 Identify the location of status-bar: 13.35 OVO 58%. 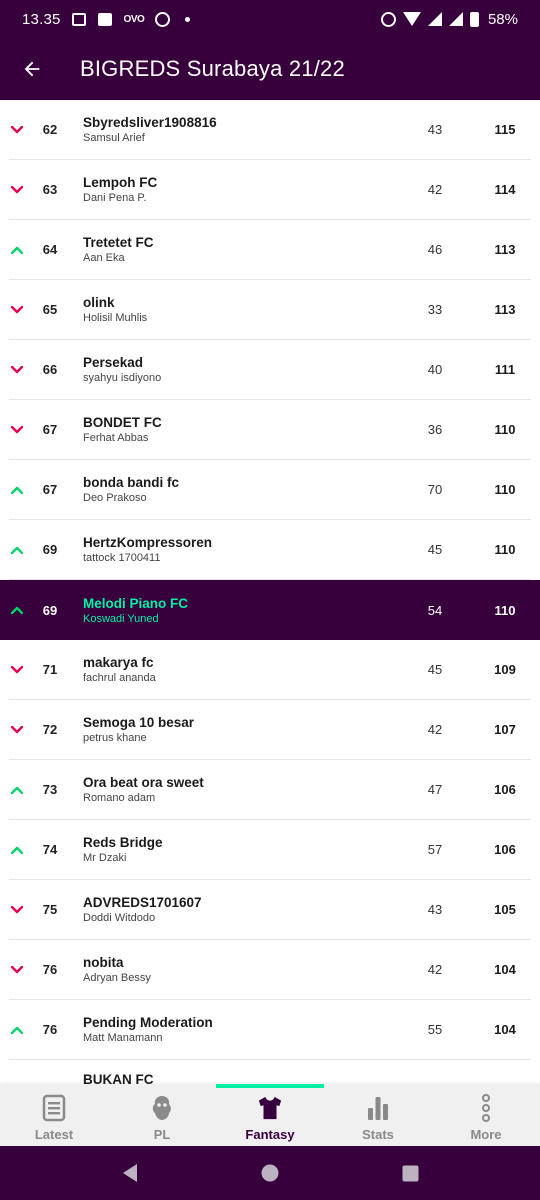
(270, 19).